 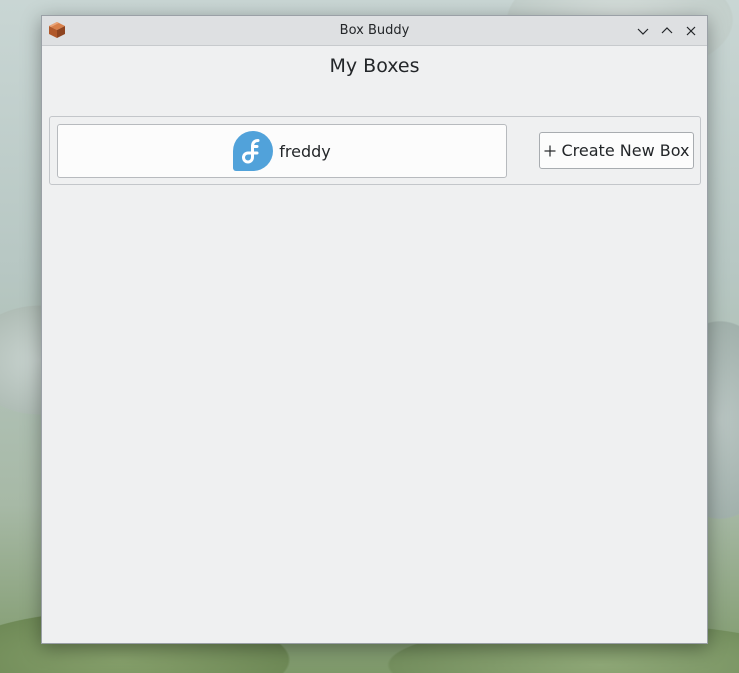 I want to click on close-icon, so click(x=691, y=31).